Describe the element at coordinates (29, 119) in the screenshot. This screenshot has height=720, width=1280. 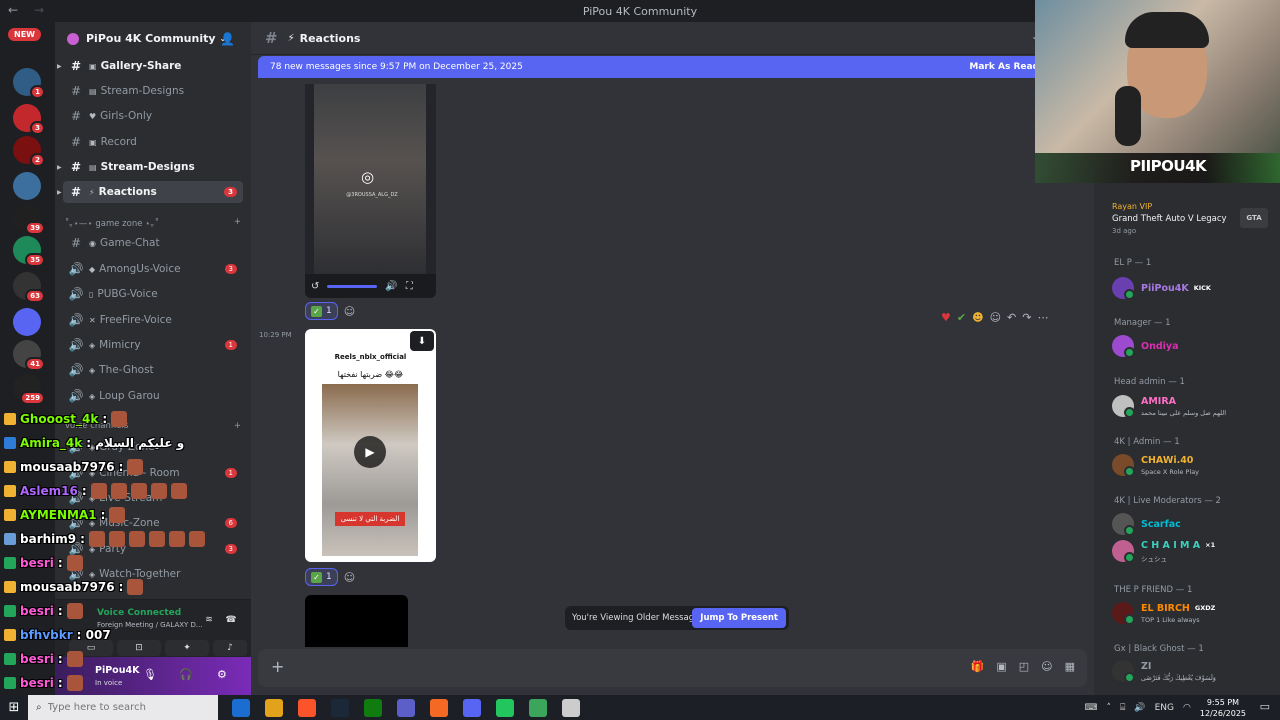
I see `server-icon: 3` at that location.